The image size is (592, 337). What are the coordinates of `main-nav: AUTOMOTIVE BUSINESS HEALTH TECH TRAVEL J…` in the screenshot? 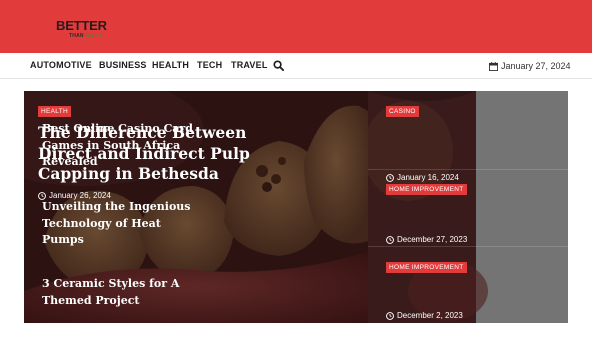 It's located at (296, 66).